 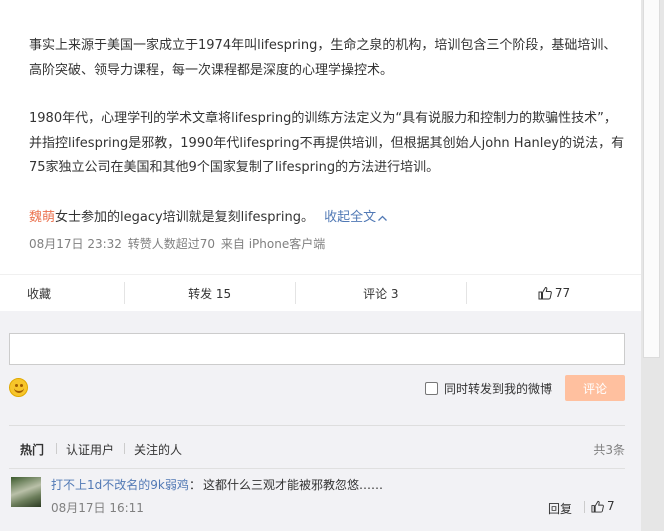 What do you see at coordinates (120, 484) in the screenshot?
I see `comment-user: 打不上1d不改名的9k弱鸡` at bounding box center [120, 484].